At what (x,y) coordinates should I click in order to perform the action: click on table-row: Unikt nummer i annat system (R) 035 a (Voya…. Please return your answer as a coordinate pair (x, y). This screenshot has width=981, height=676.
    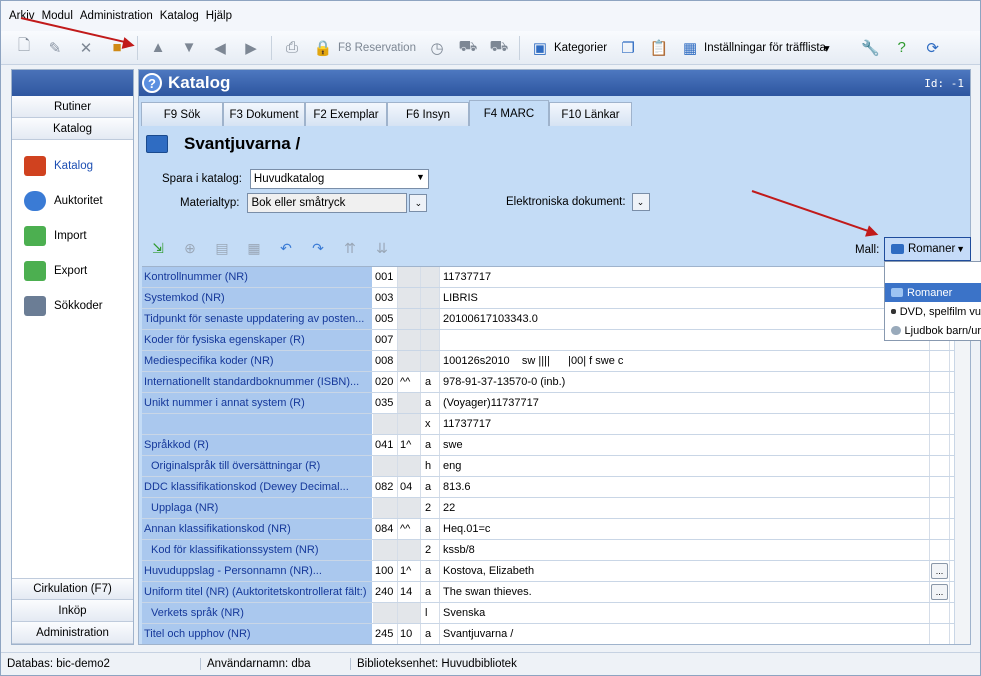
    Looking at the image, I should click on (556, 403).